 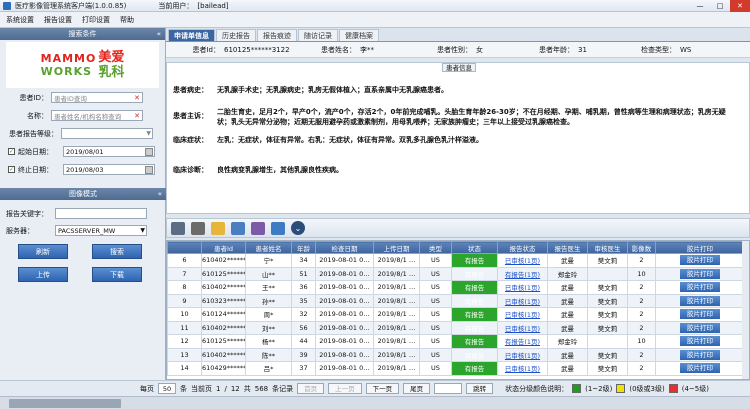 What do you see at coordinates (191, 35) in the screenshot?
I see `tab-request-info: 申请单信息` at bounding box center [191, 35].